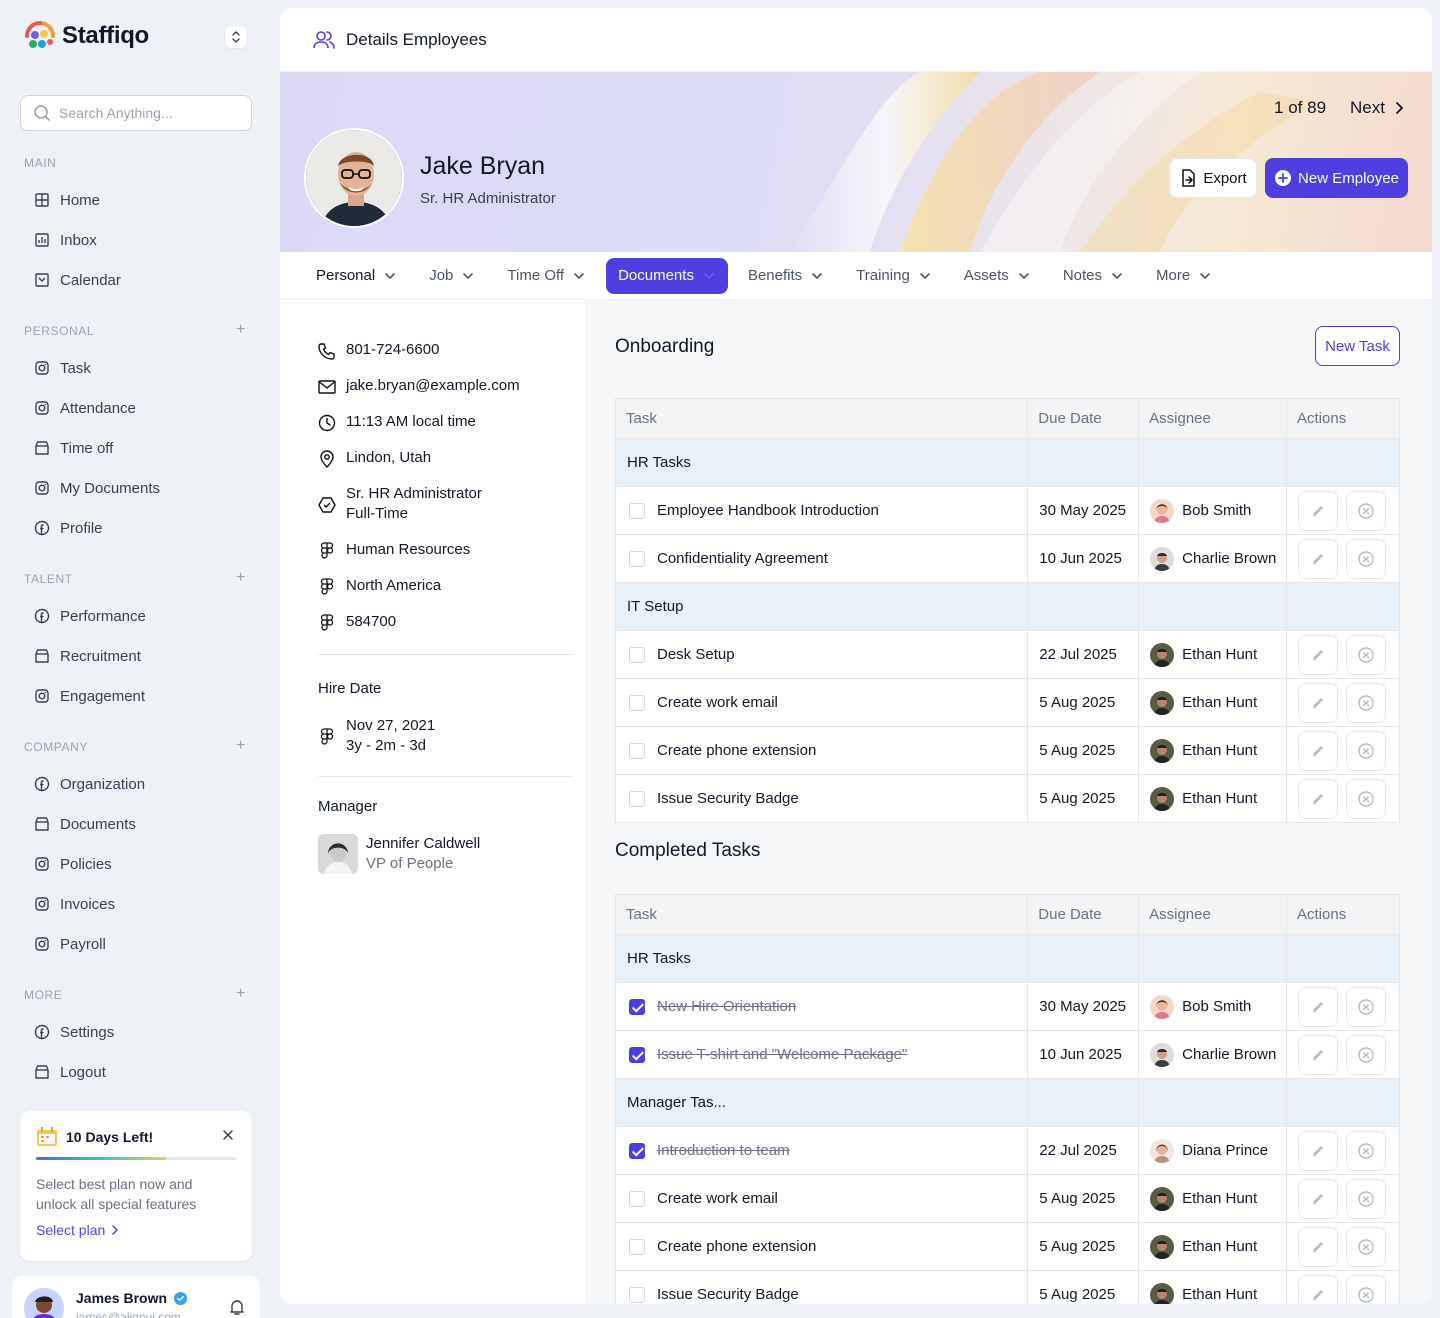 Image resolution: width=1440 pixels, height=1318 pixels. Describe the element at coordinates (86, 36) in the screenshot. I see `brand: Staffiqo` at that location.